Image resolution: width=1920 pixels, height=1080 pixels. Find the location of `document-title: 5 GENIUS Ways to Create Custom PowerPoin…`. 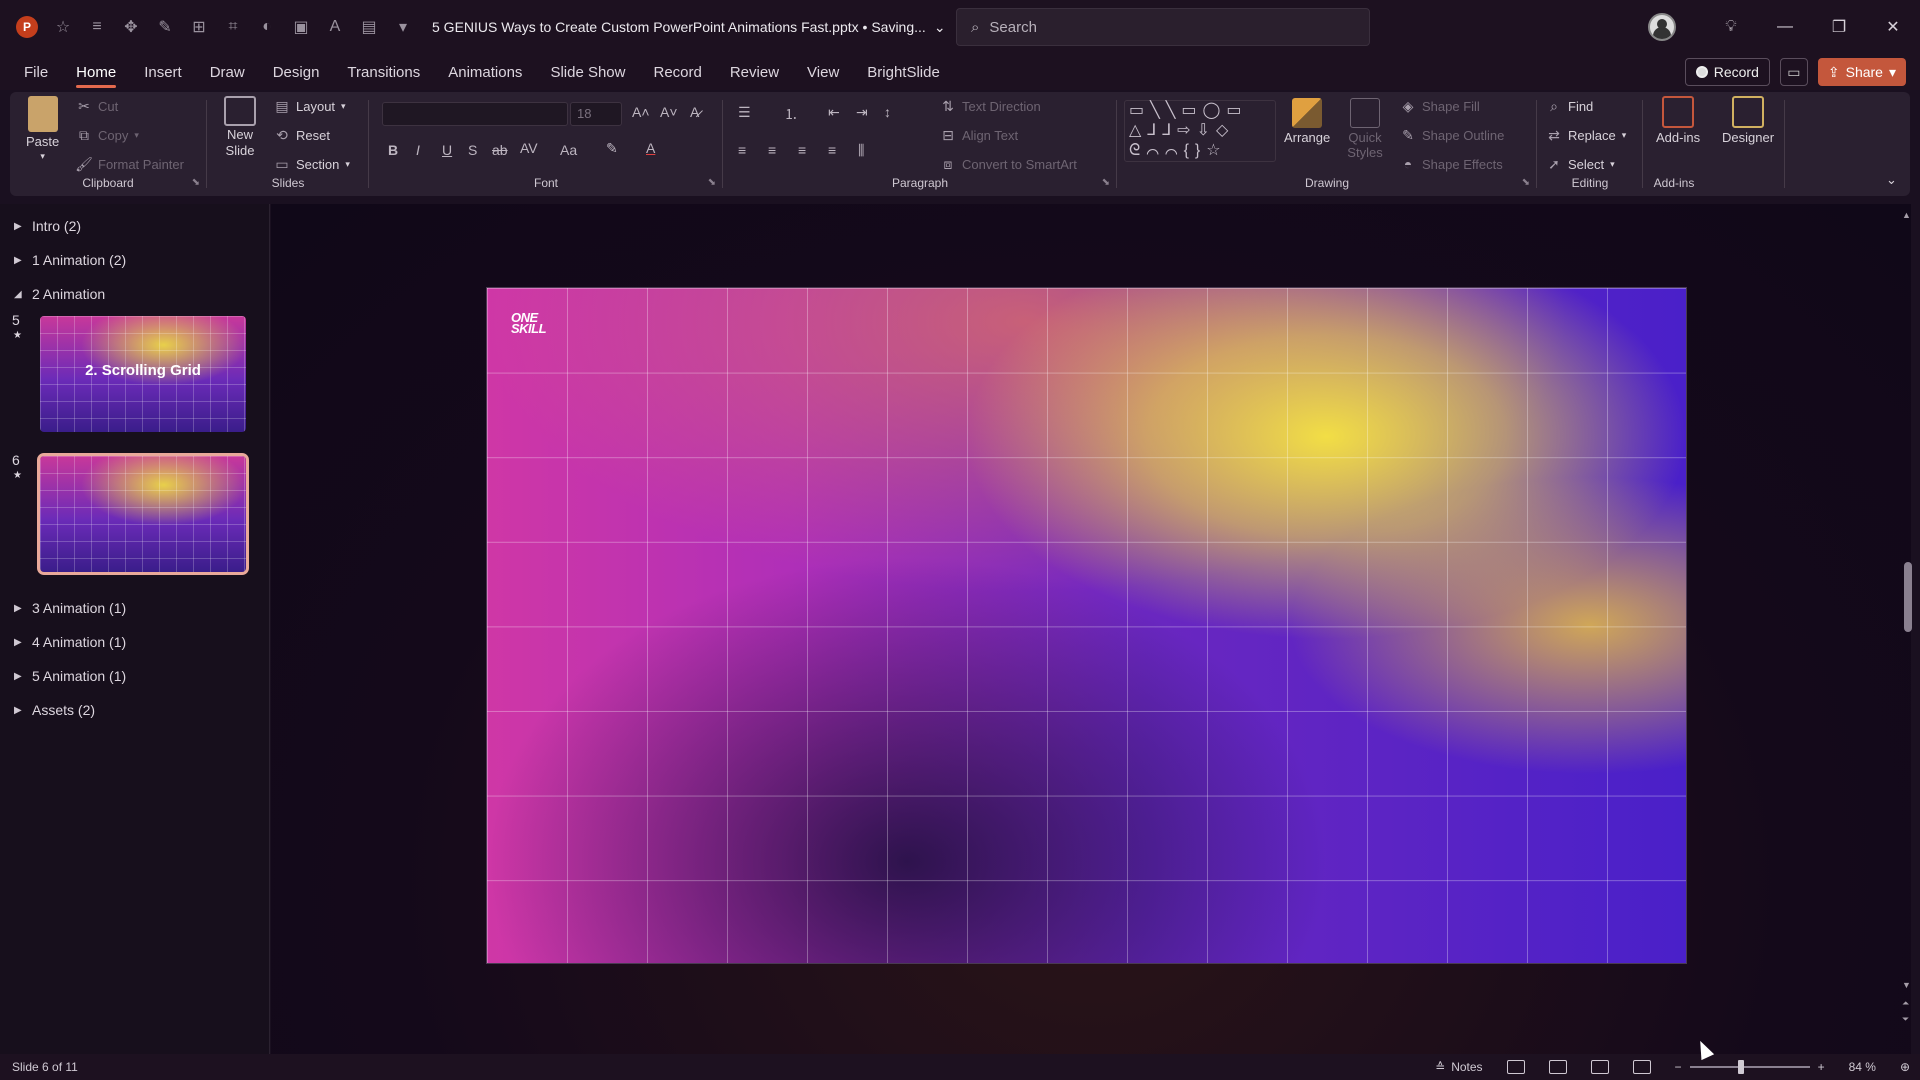

document-title: 5 GENIUS Ways to Create Custom PowerPoin… is located at coordinates (689, 27).